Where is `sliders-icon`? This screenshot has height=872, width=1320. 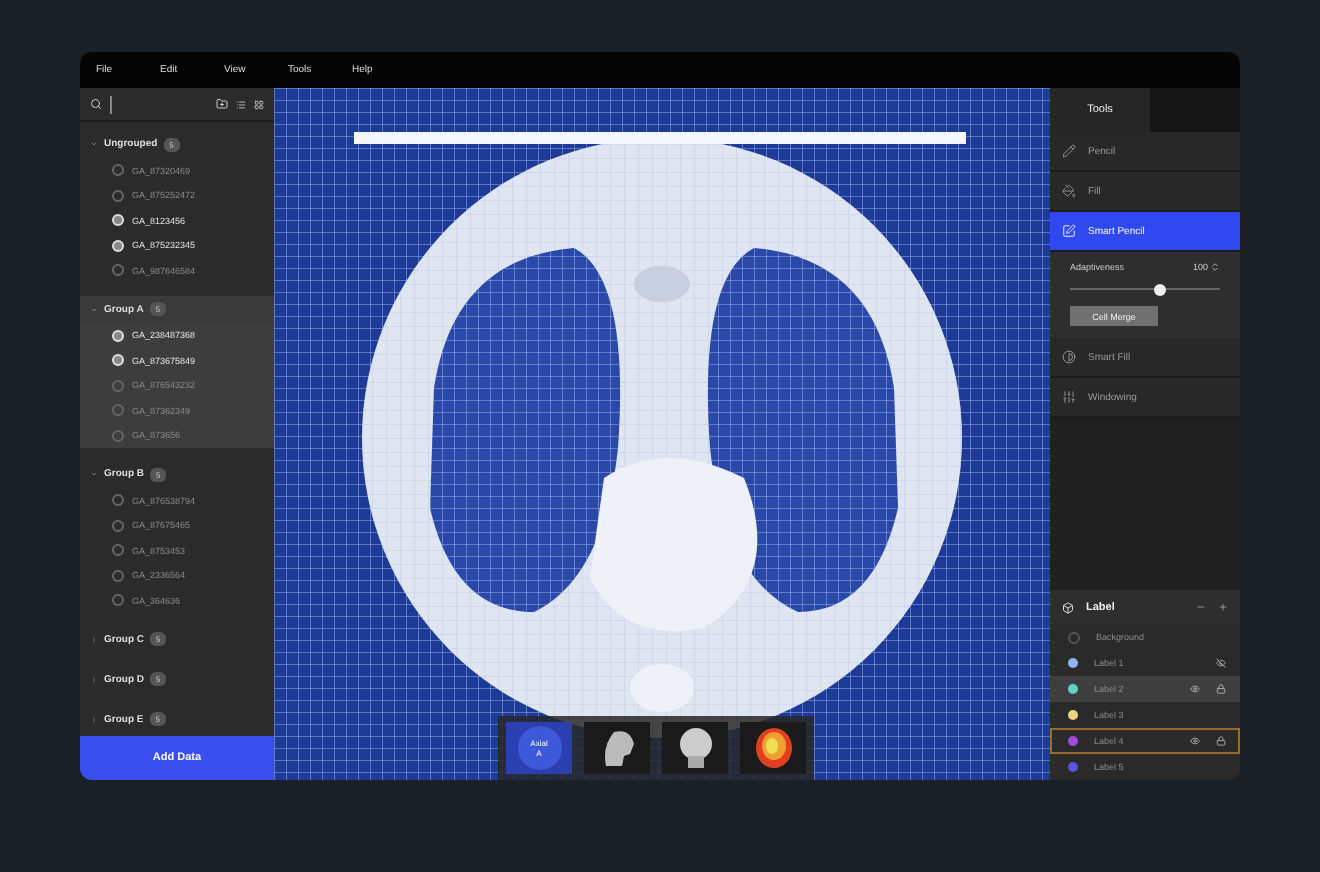 sliders-icon is located at coordinates (1069, 397).